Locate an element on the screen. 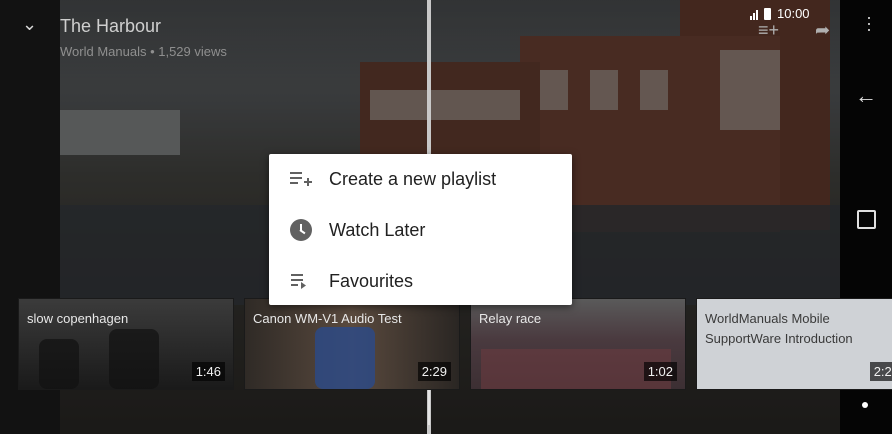 The height and width of the screenshot is (434, 892). related-video-title: slow copenhagen is located at coordinates (78, 318).